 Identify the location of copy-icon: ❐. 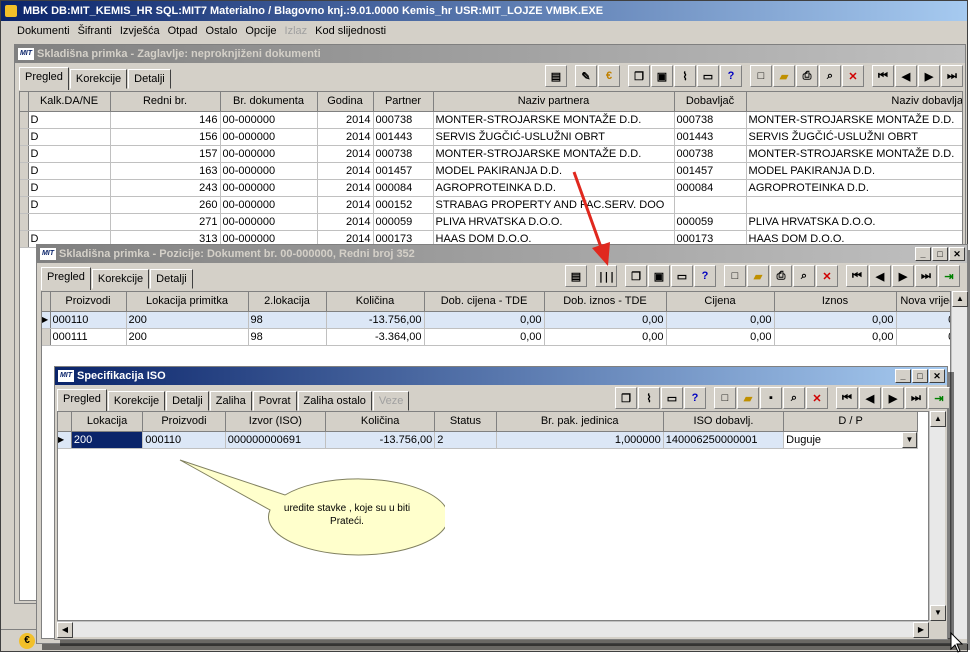
(626, 398).